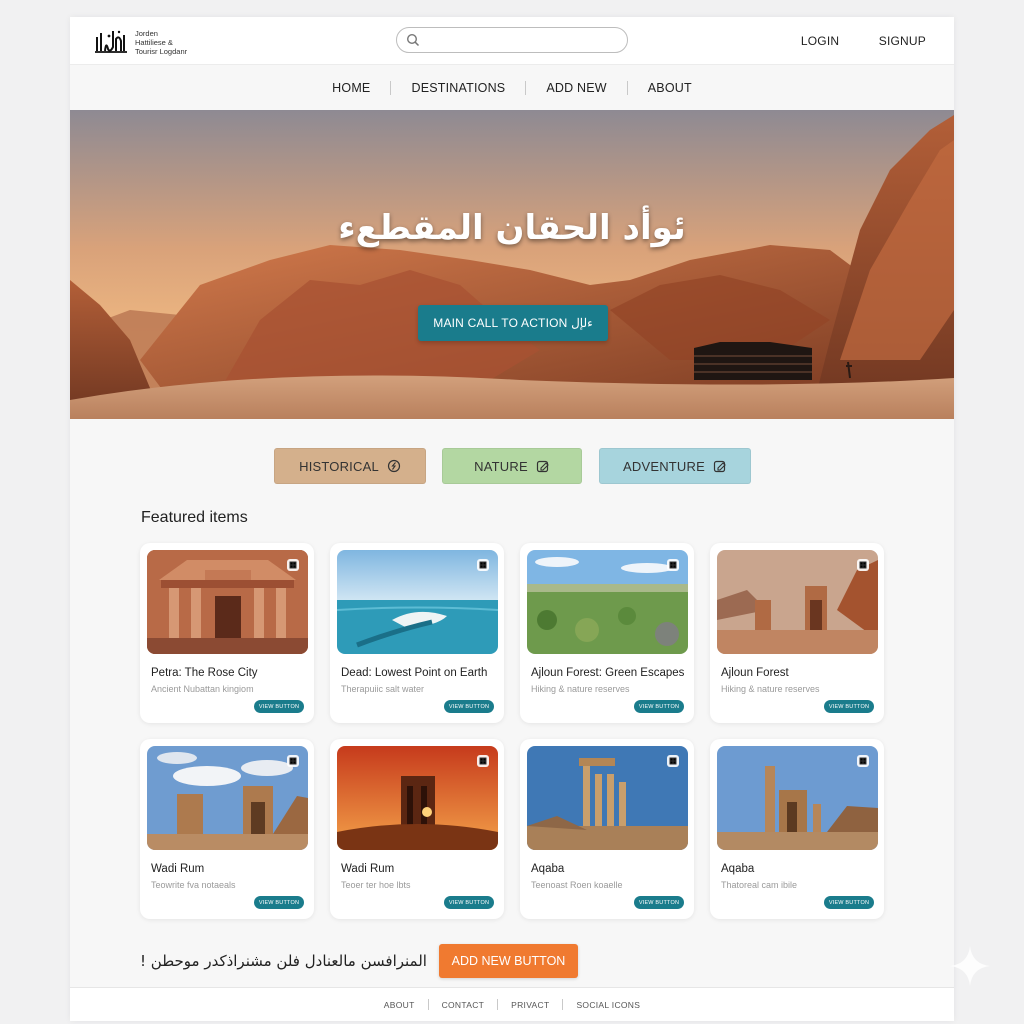 The image size is (1024, 1024). Describe the element at coordinates (759, 885) in the screenshot. I see `card-subtitle: Thatoreal cam ibile` at that location.